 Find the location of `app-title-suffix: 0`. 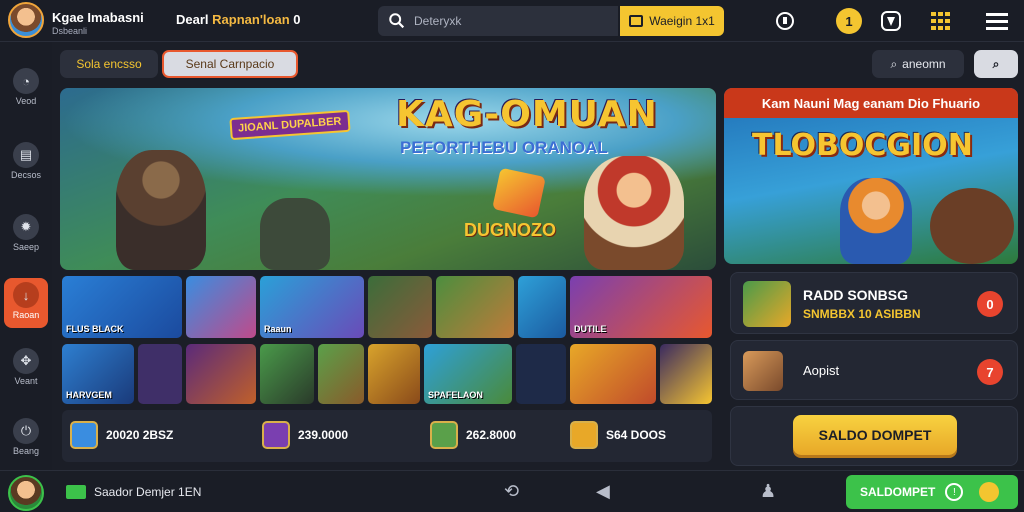

app-title-suffix: 0 is located at coordinates (297, 19).